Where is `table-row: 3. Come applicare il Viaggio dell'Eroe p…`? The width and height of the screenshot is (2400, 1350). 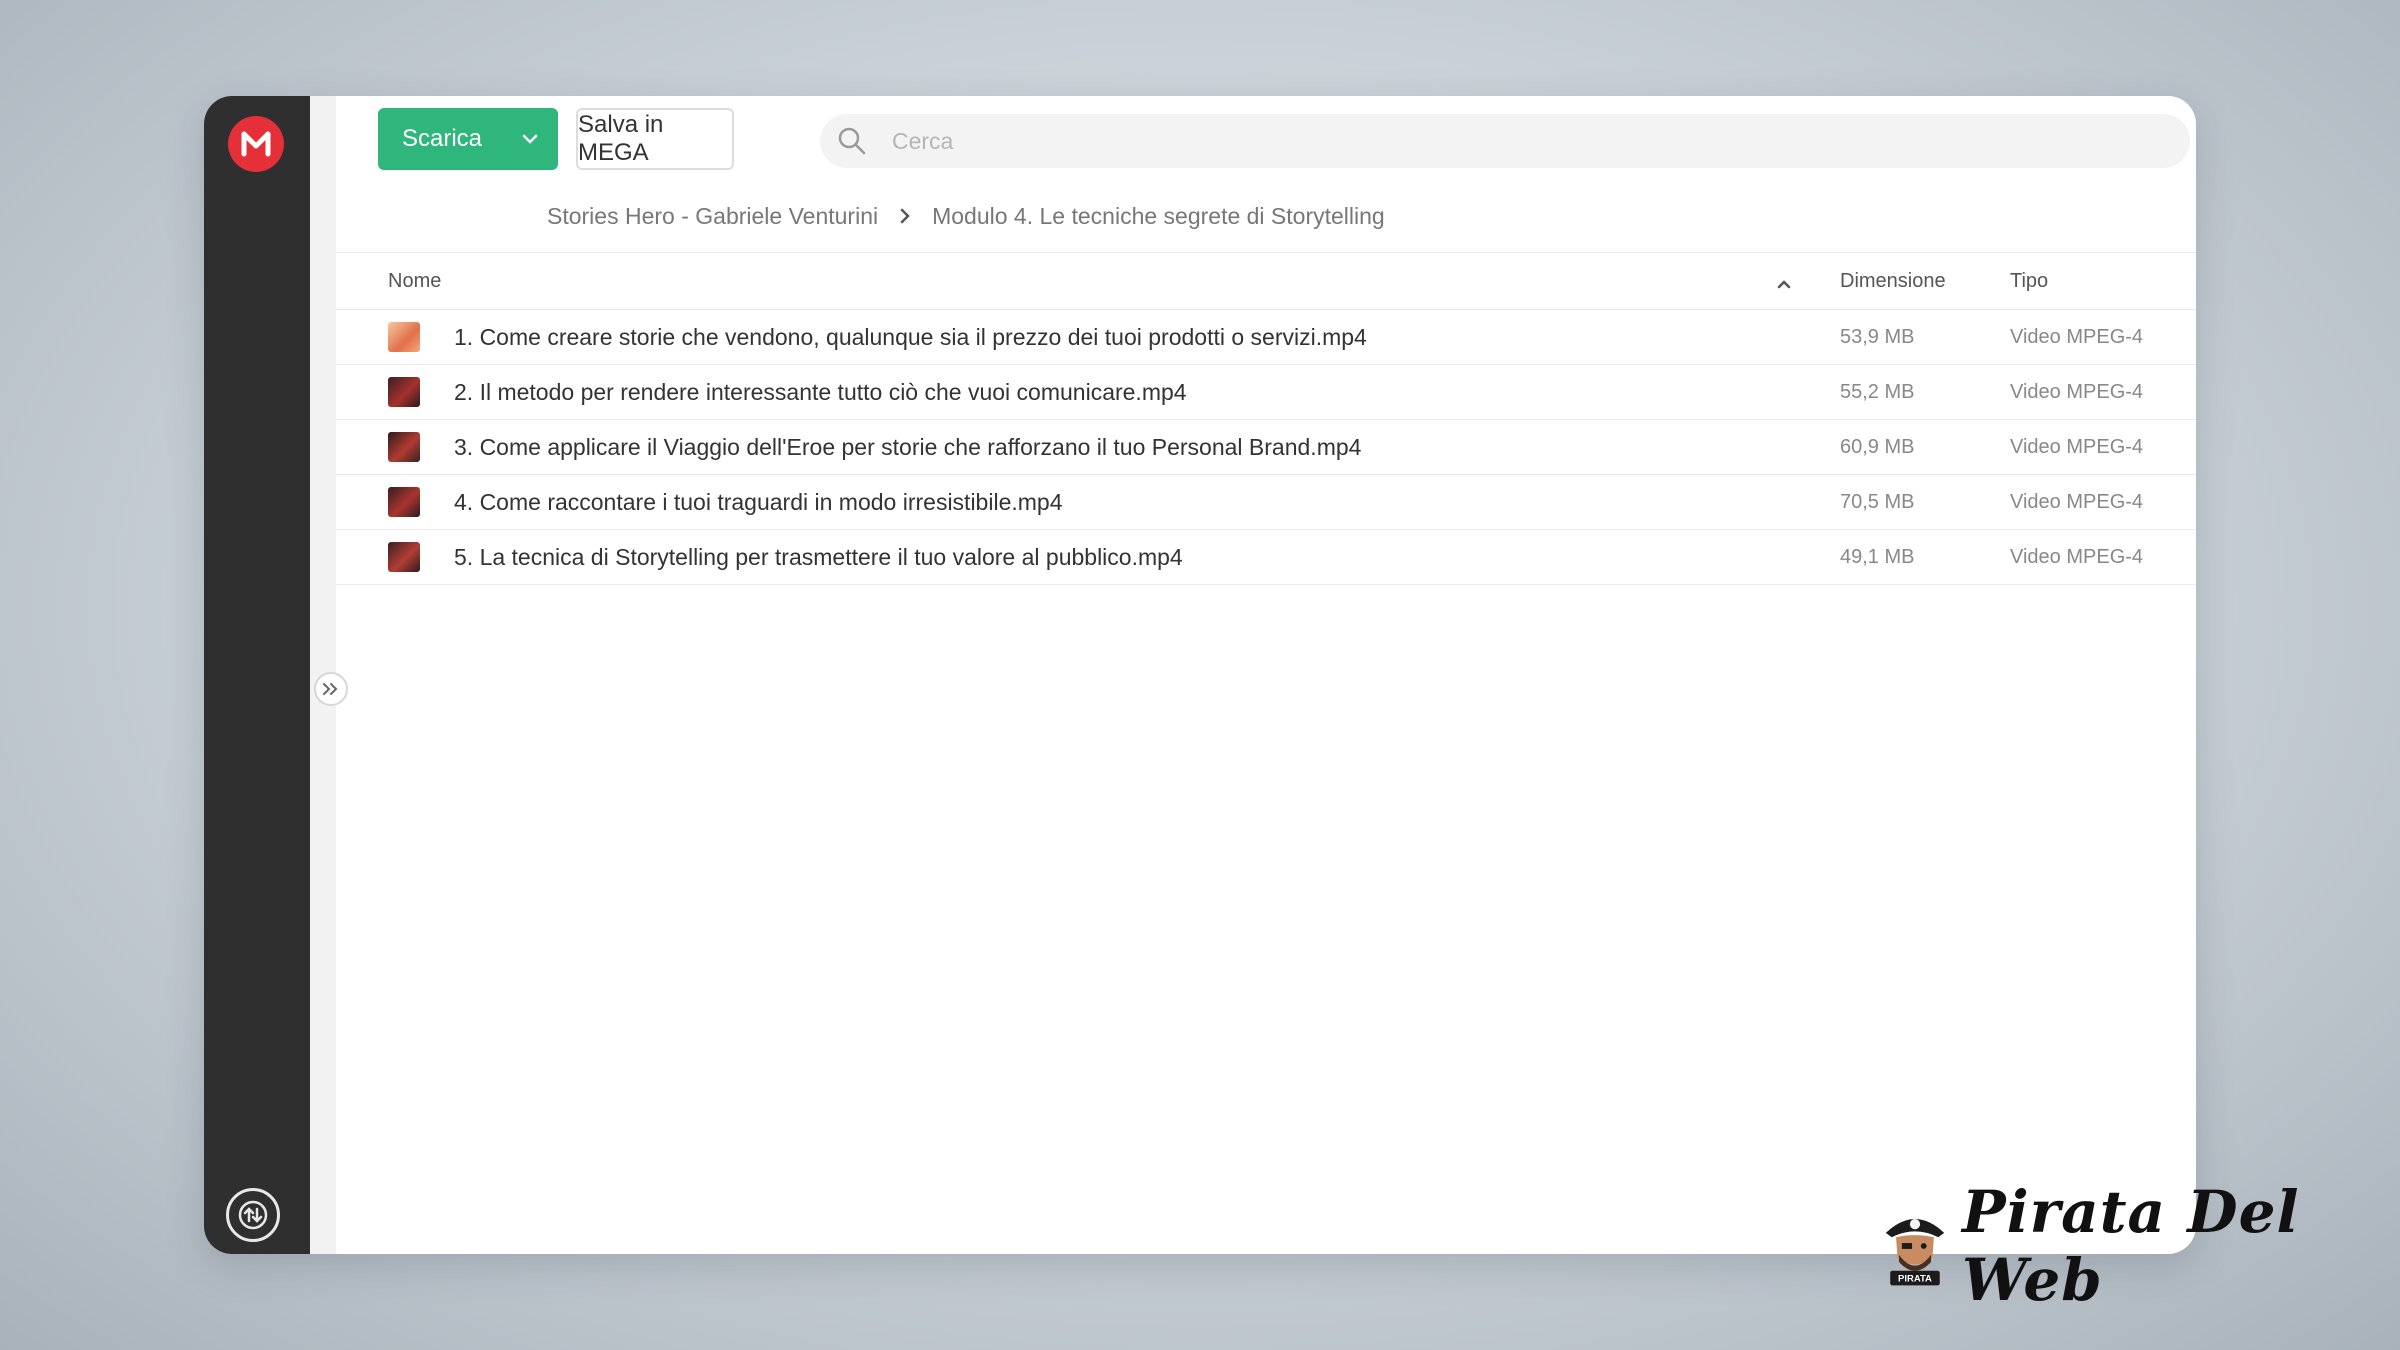
table-row: 3. Come applicare il Viaggio dell'Eroe p… is located at coordinates (1266, 447).